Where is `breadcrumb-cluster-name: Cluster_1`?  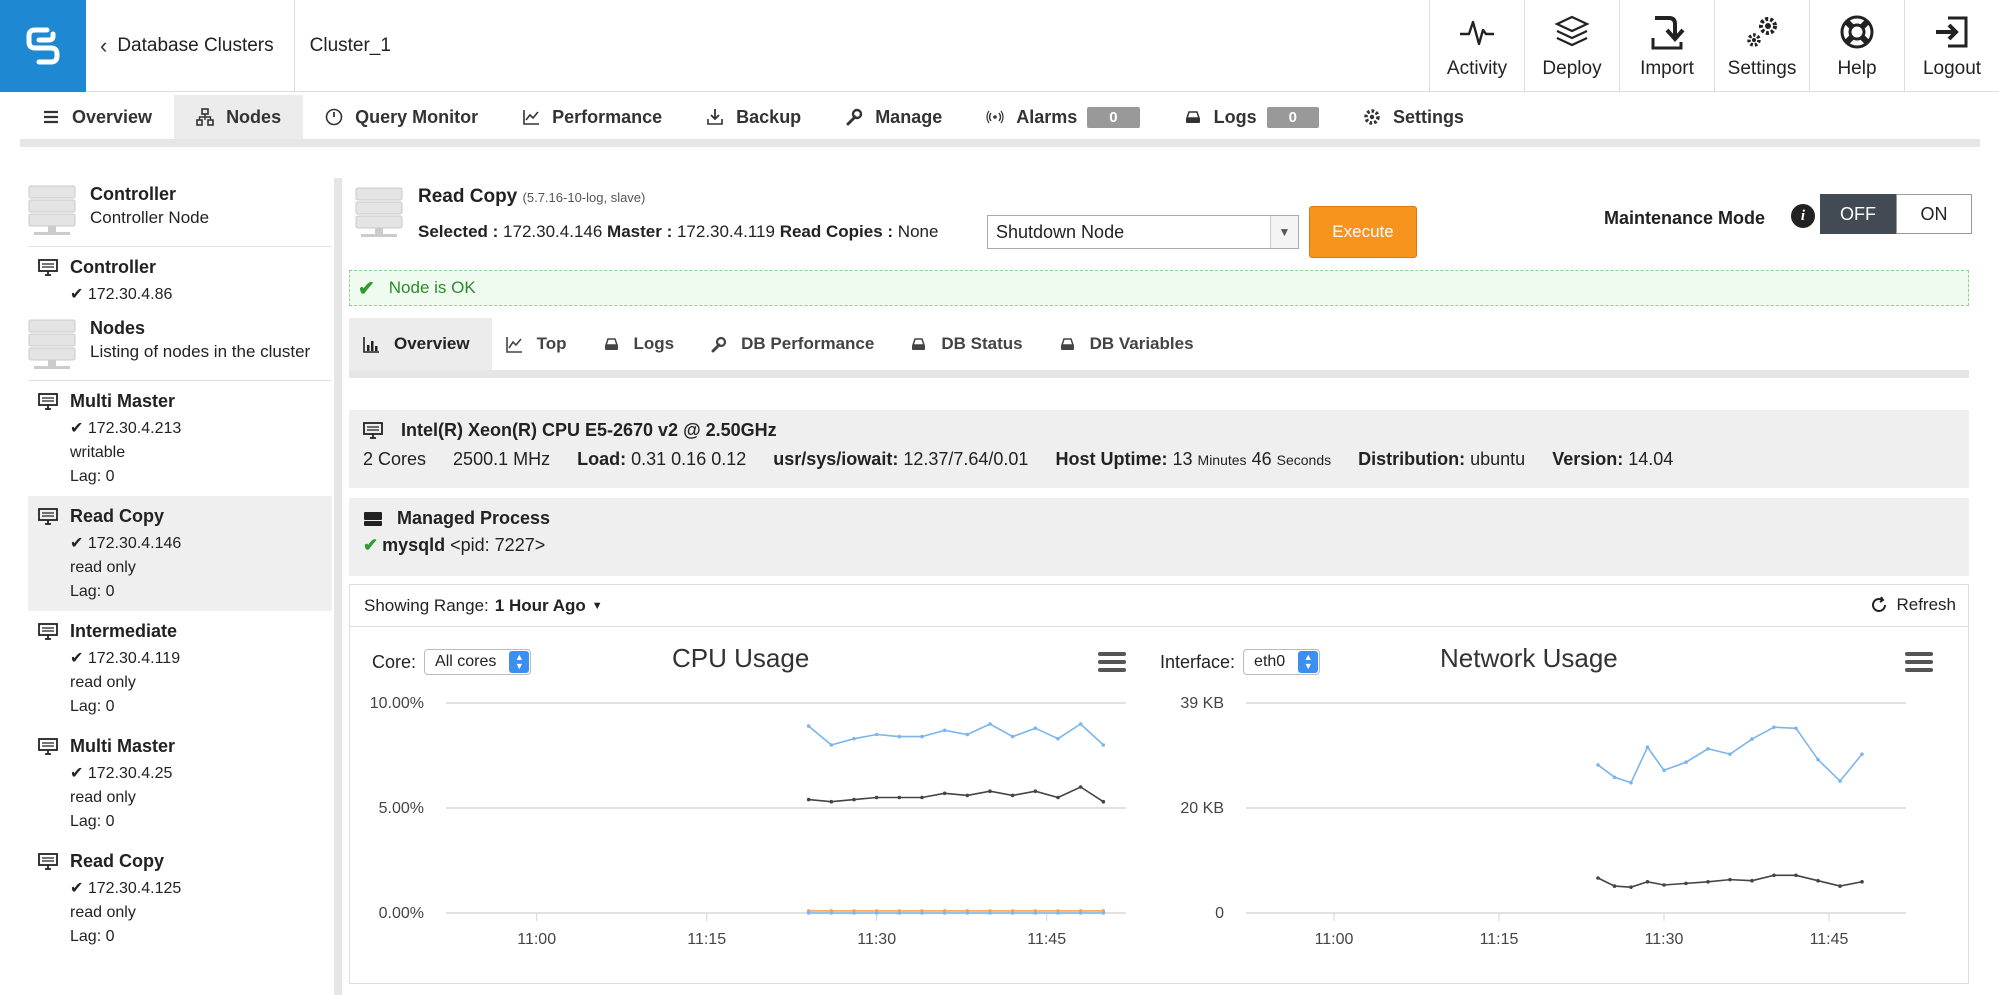
breadcrumb-cluster-name: Cluster_1 is located at coordinates (350, 45).